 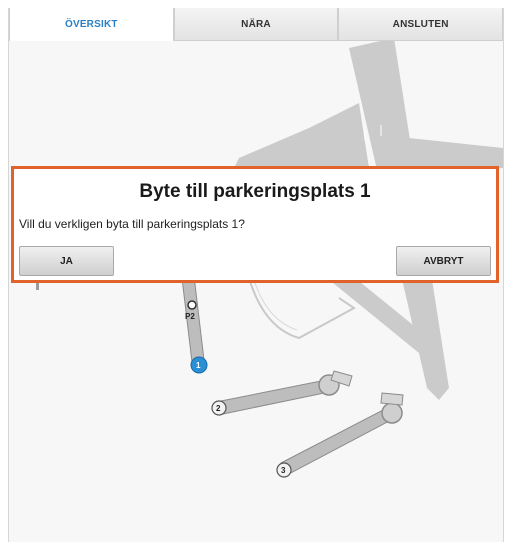 What do you see at coordinates (420, 24) in the screenshot?
I see `tab-ansluten: ANSLUTEN` at bounding box center [420, 24].